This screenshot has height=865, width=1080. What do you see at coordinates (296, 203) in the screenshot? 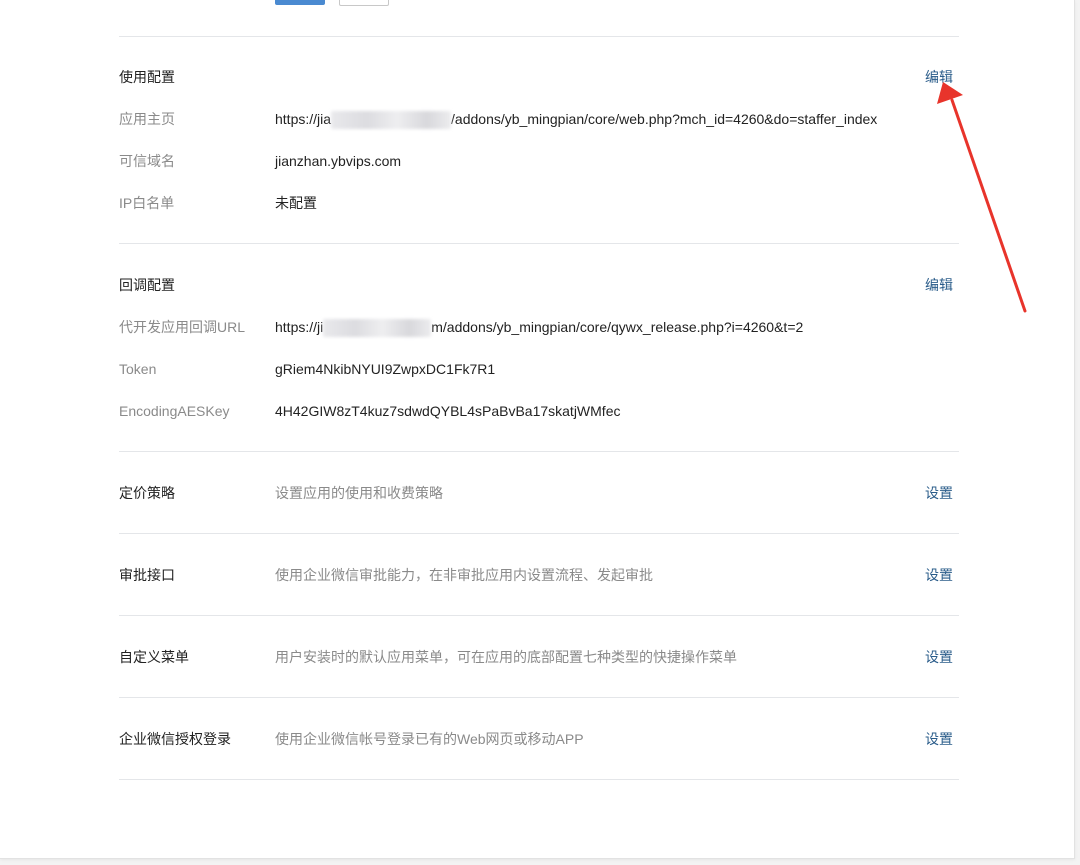
I see `ip-whitelist-value: 未配置` at bounding box center [296, 203].